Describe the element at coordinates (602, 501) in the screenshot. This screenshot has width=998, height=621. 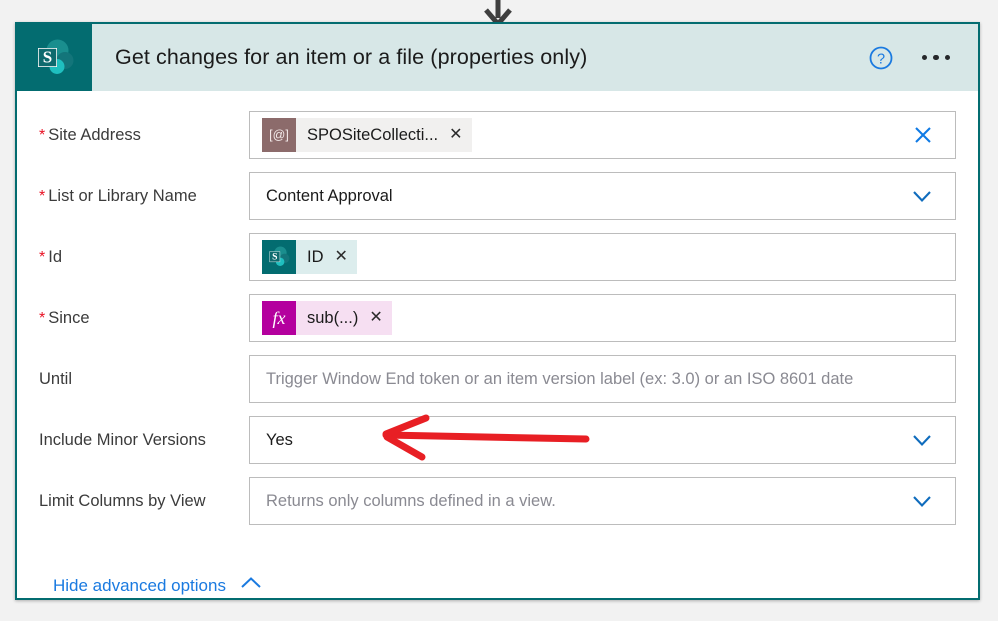
I see `field-input-limit-columns-by-view: Returns only columns defined in a view.` at that location.